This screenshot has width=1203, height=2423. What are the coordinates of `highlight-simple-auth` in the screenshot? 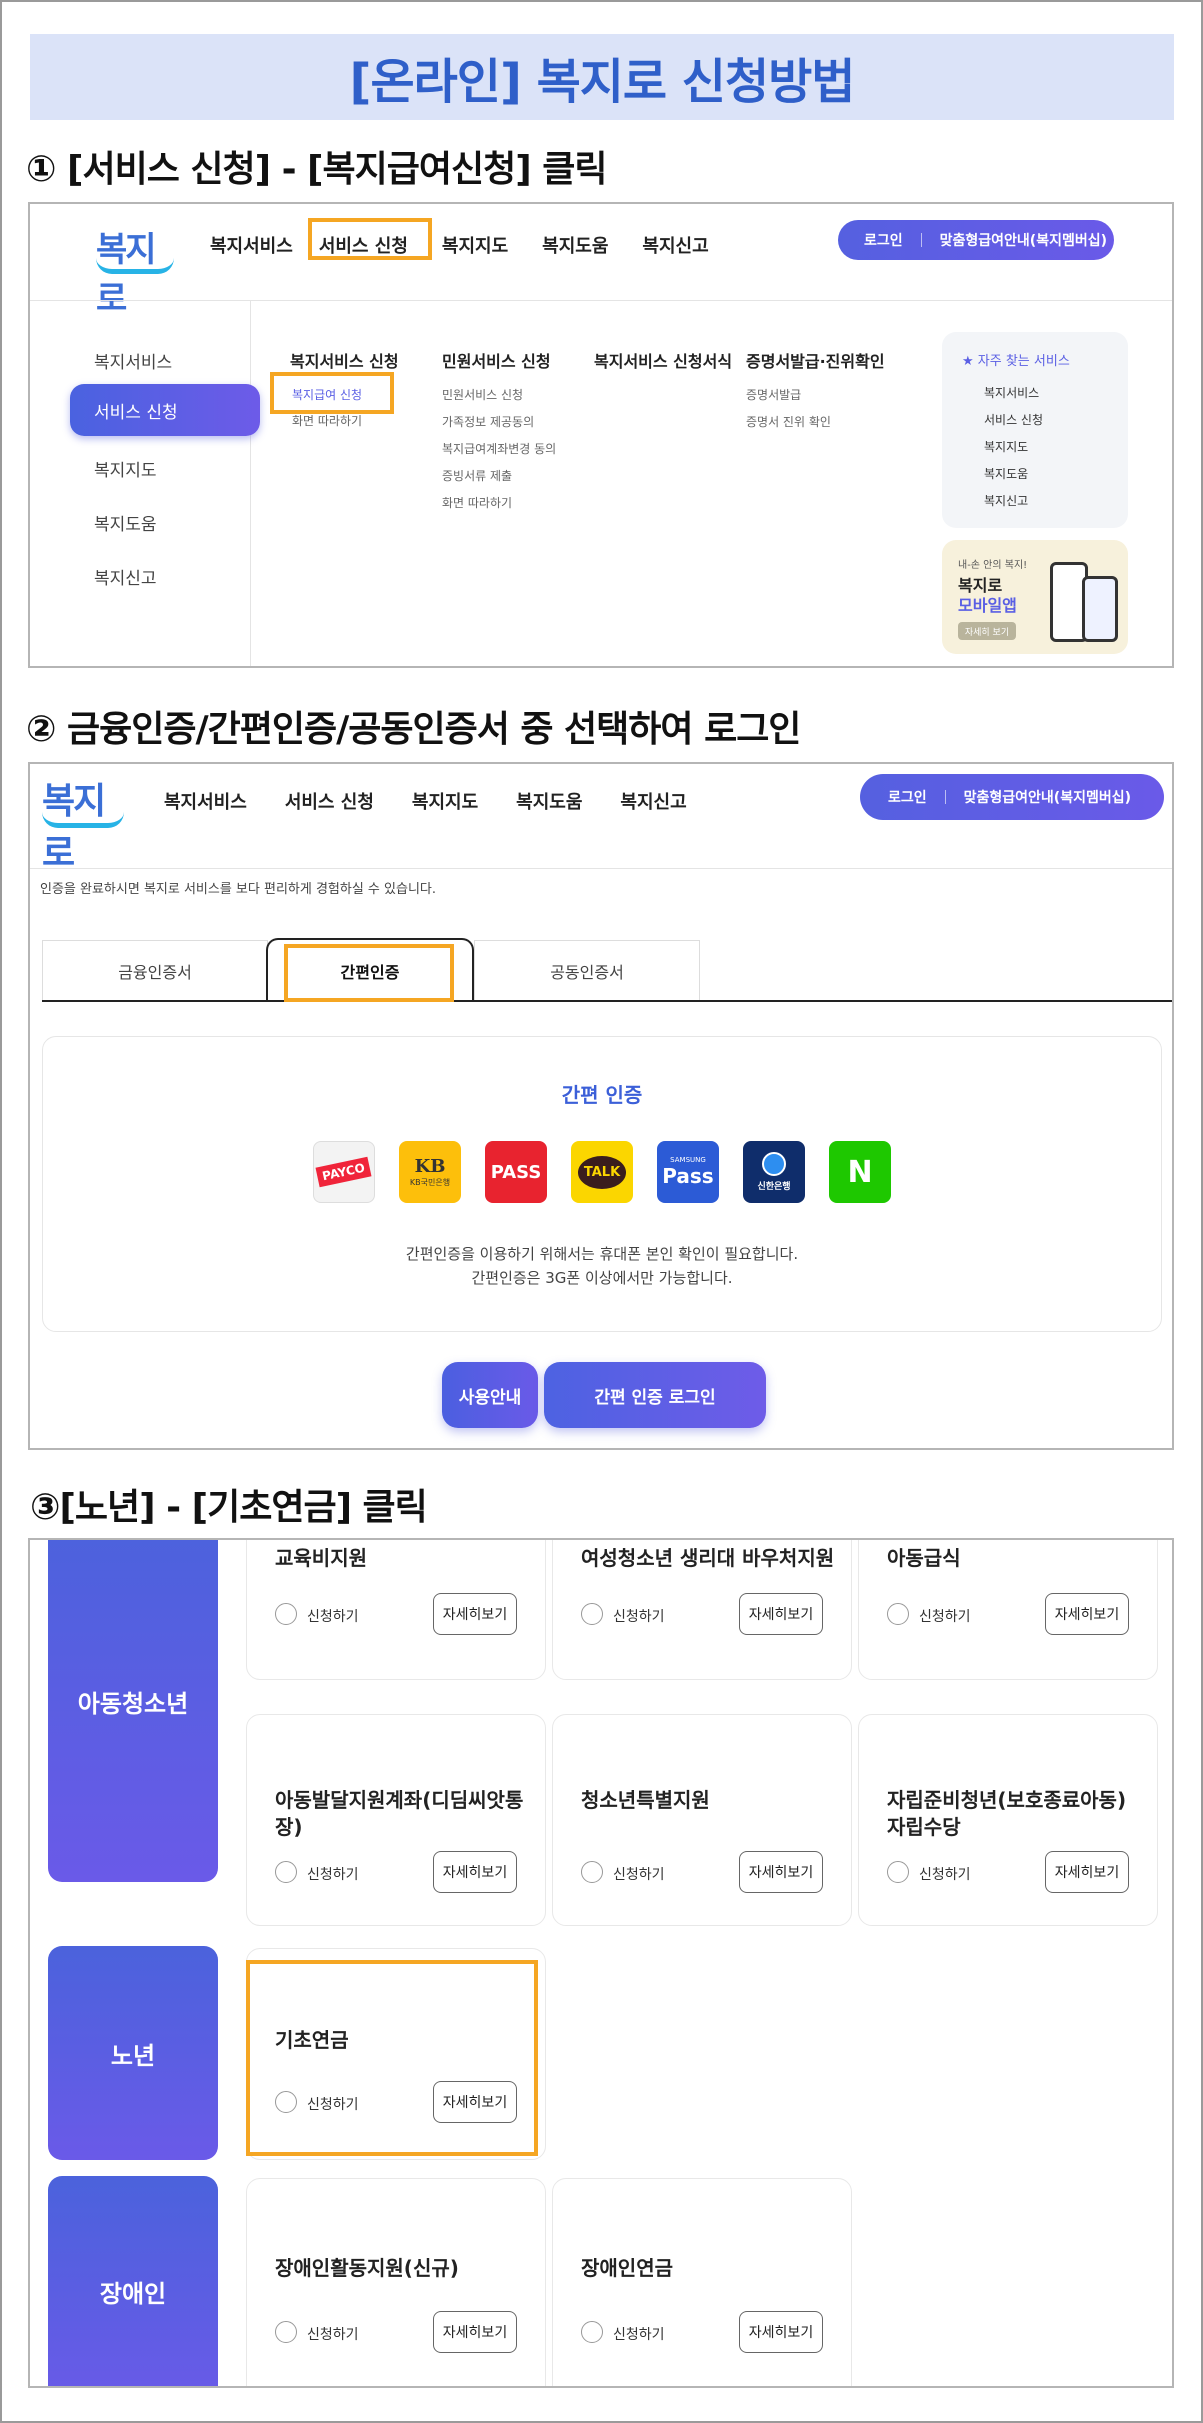 It's located at (369, 973).